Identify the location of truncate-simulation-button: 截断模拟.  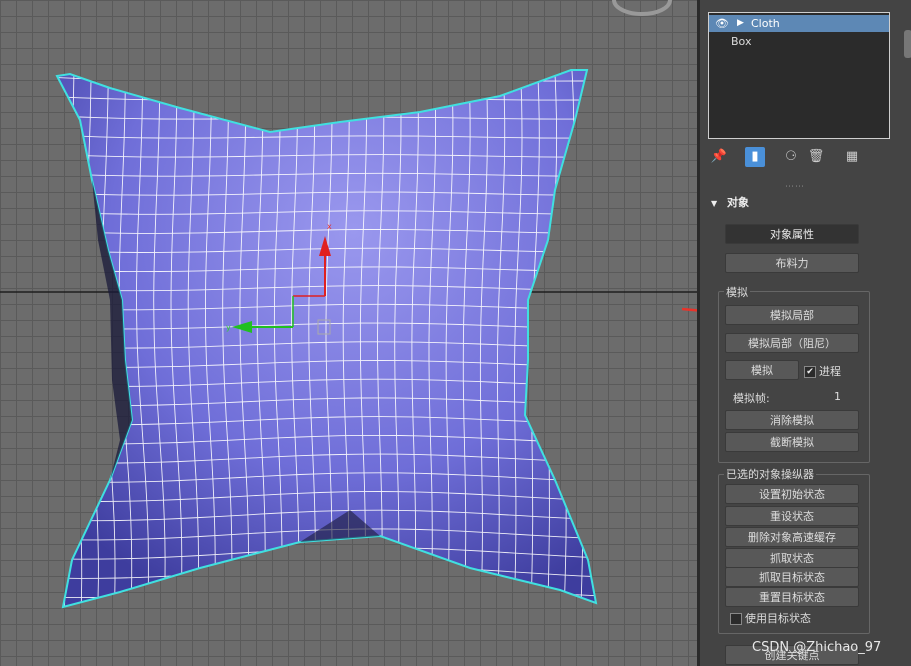
(792, 442).